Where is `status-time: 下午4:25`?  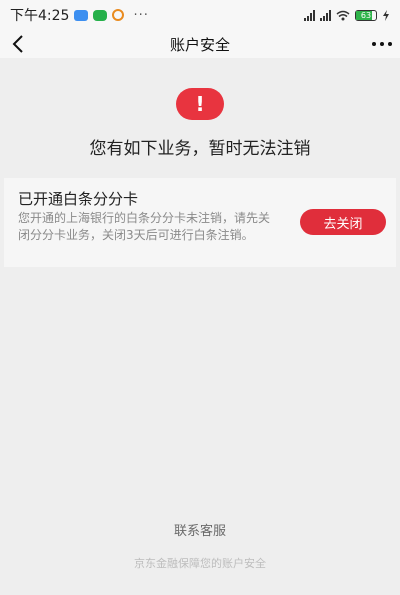 status-time: 下午4:25 is located at coordinates (40, 16).